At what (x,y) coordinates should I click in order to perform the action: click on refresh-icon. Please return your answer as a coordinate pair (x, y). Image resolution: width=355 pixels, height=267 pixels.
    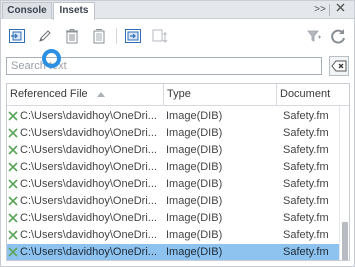
    Looking at the image, I should click on (338, 36).